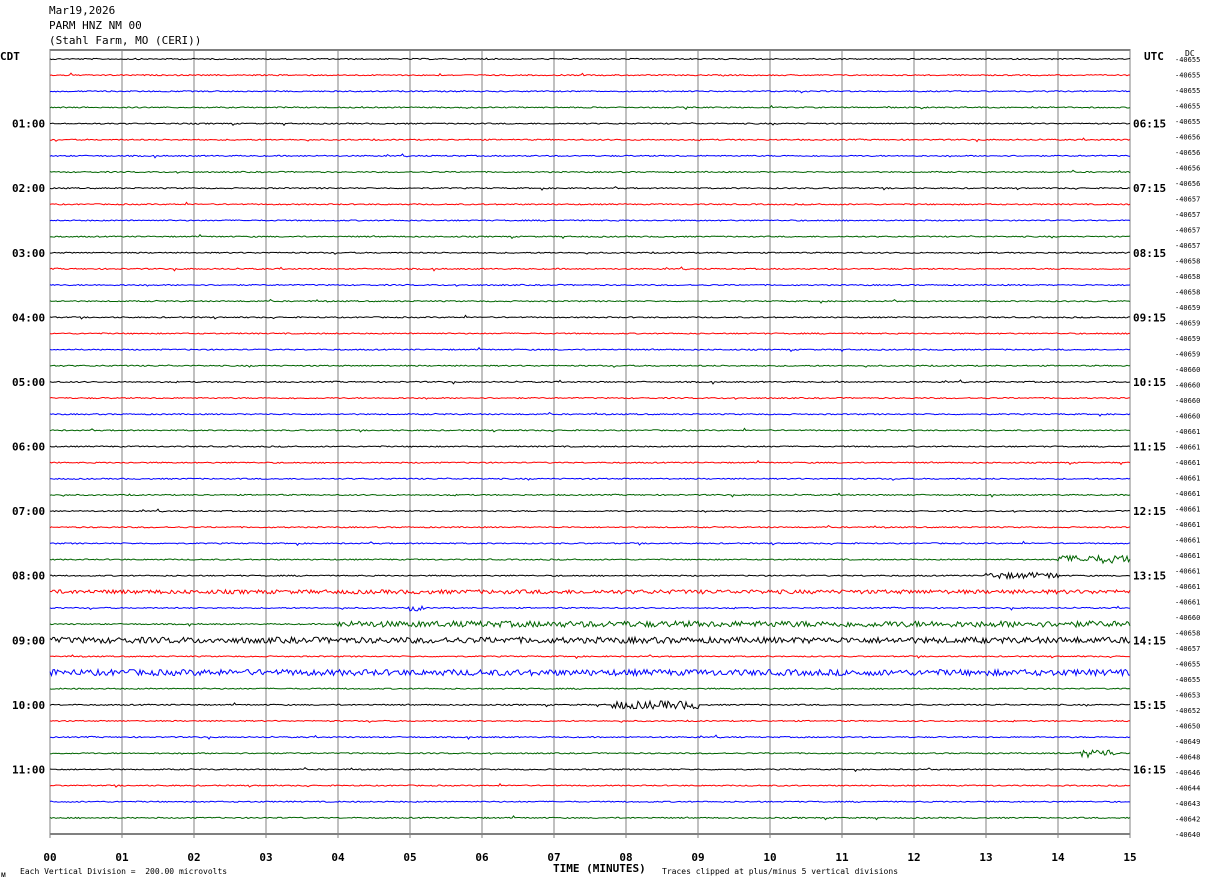  Describe the element at coordinates (1149, 576) in the screenshot. I see `right-hour-label: 13:15` at that location.